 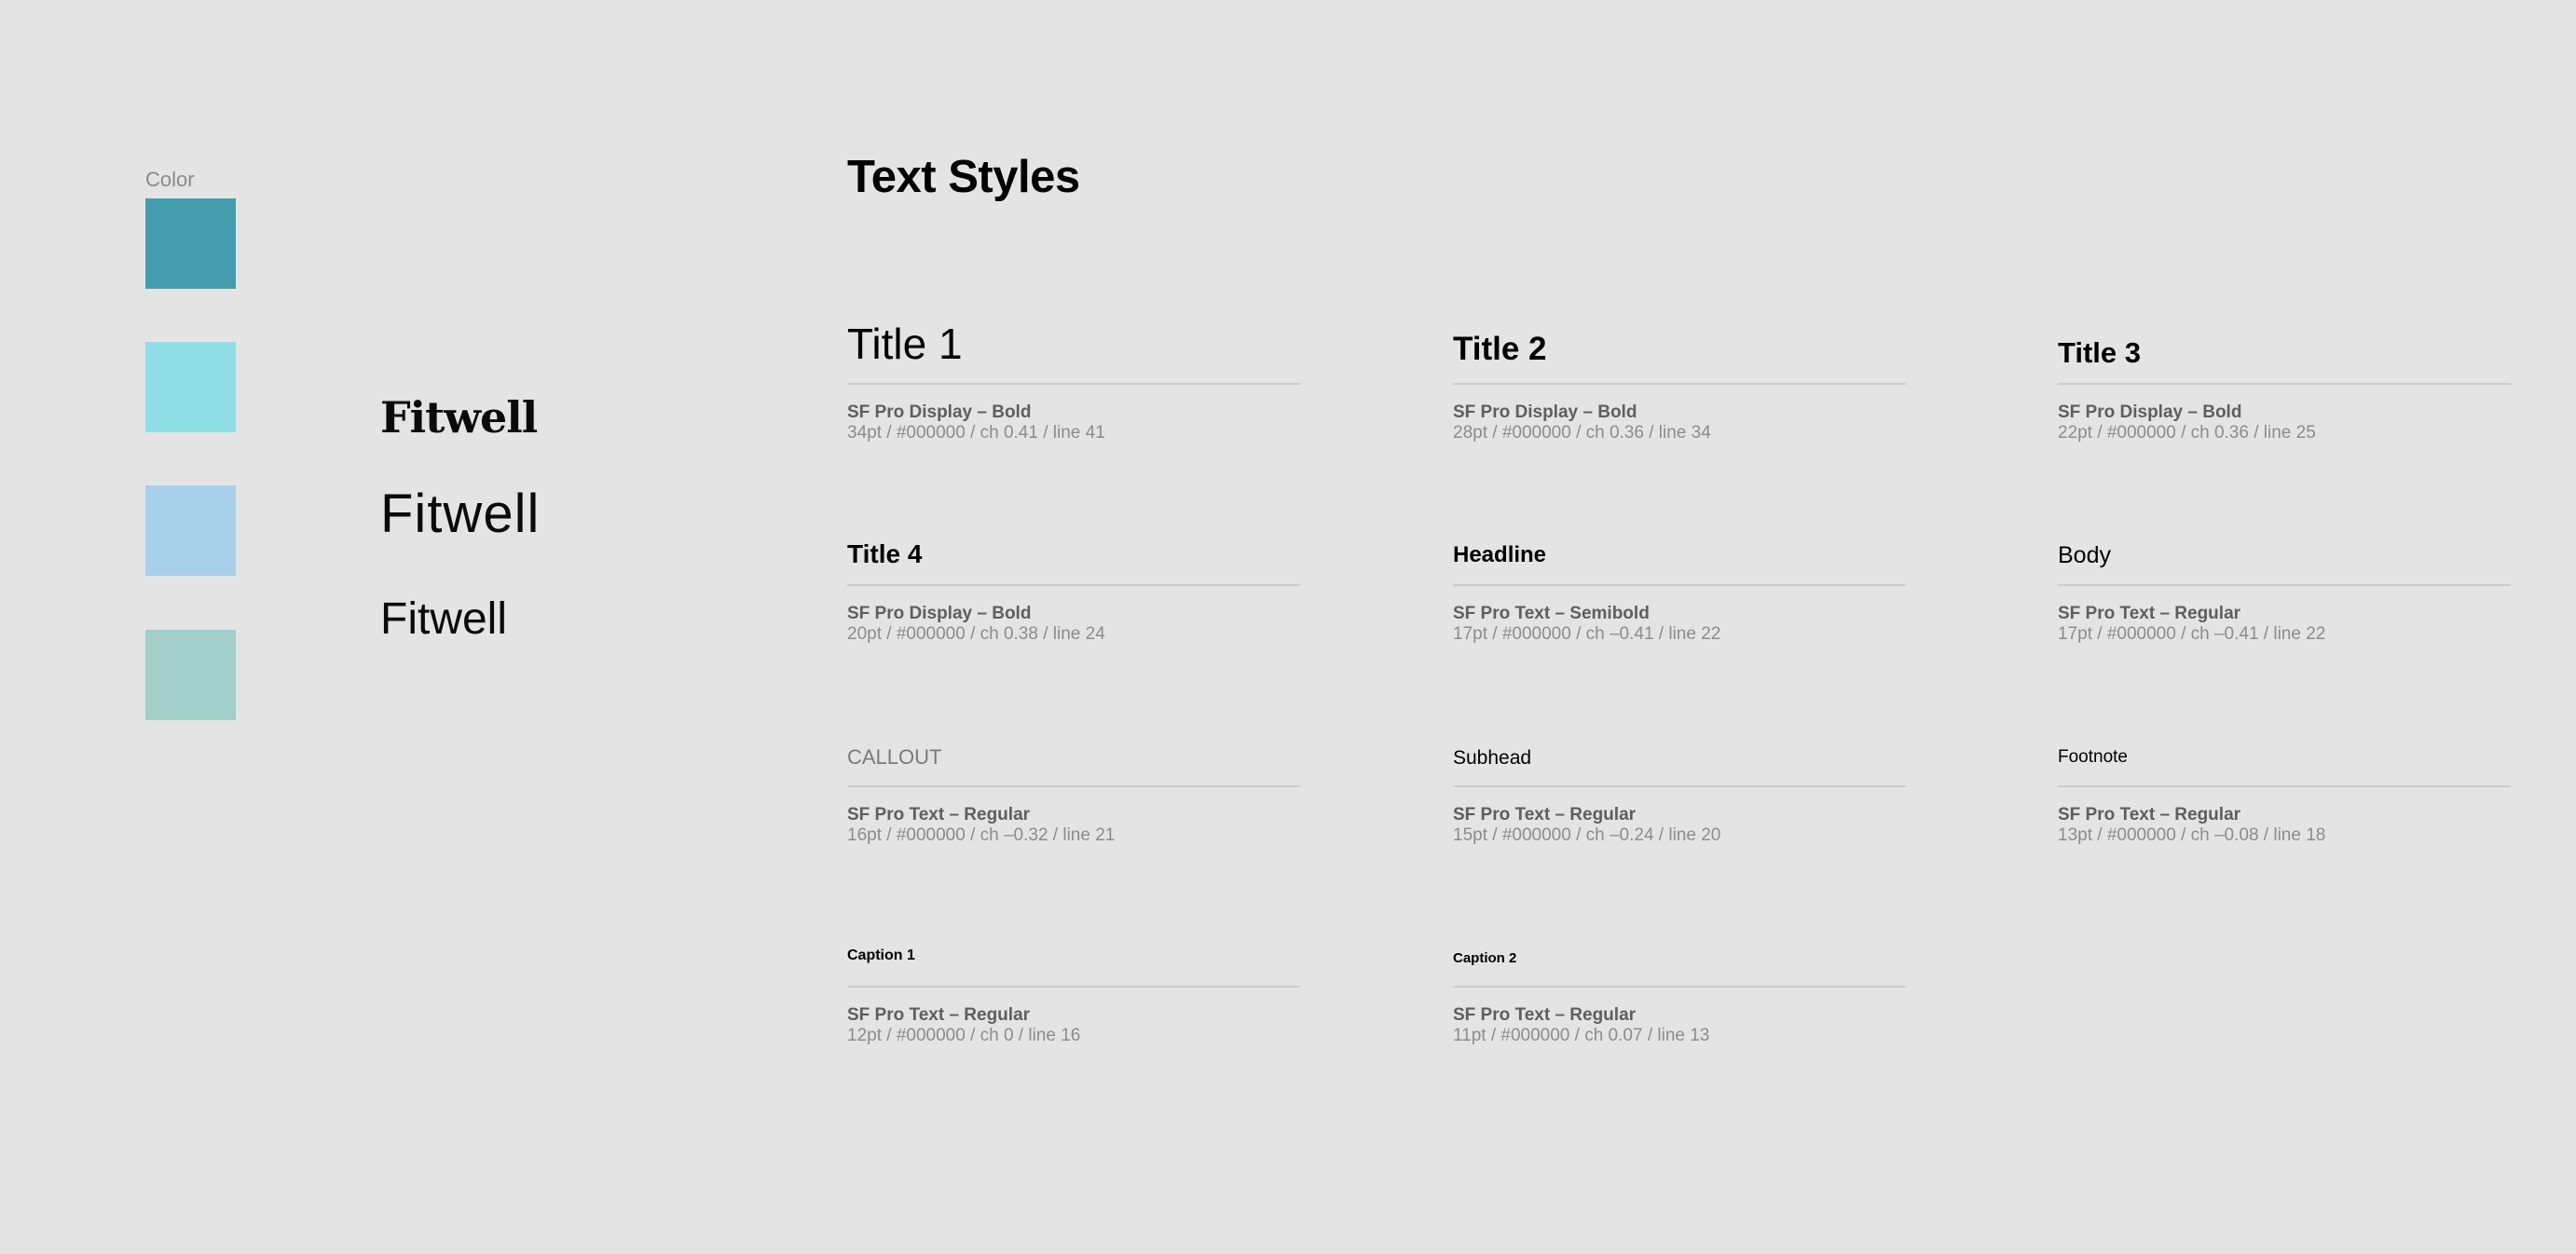 What do you see at coordinates (1587, 835) in the screenshot?
I see `style-font-detail: 15pt / #000000 / ch –0.24 / line 20` at bounding box center [1587, 835].